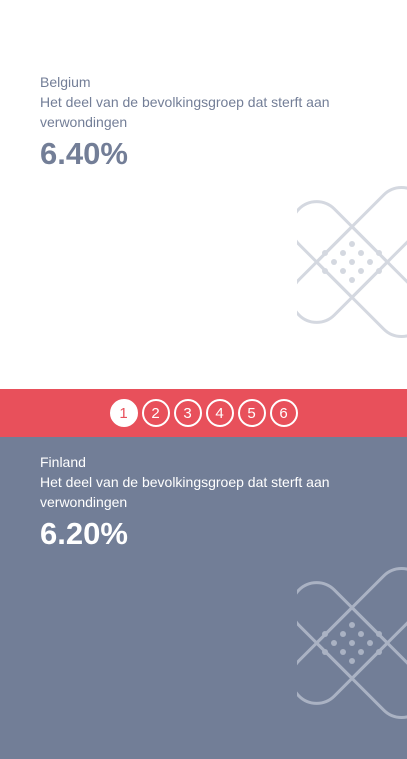 The height and width of the screenshot is (759, 407). Describe the element at coordinates (123, 413) in the screenshot. I see `page-1-button: 1` at that location.